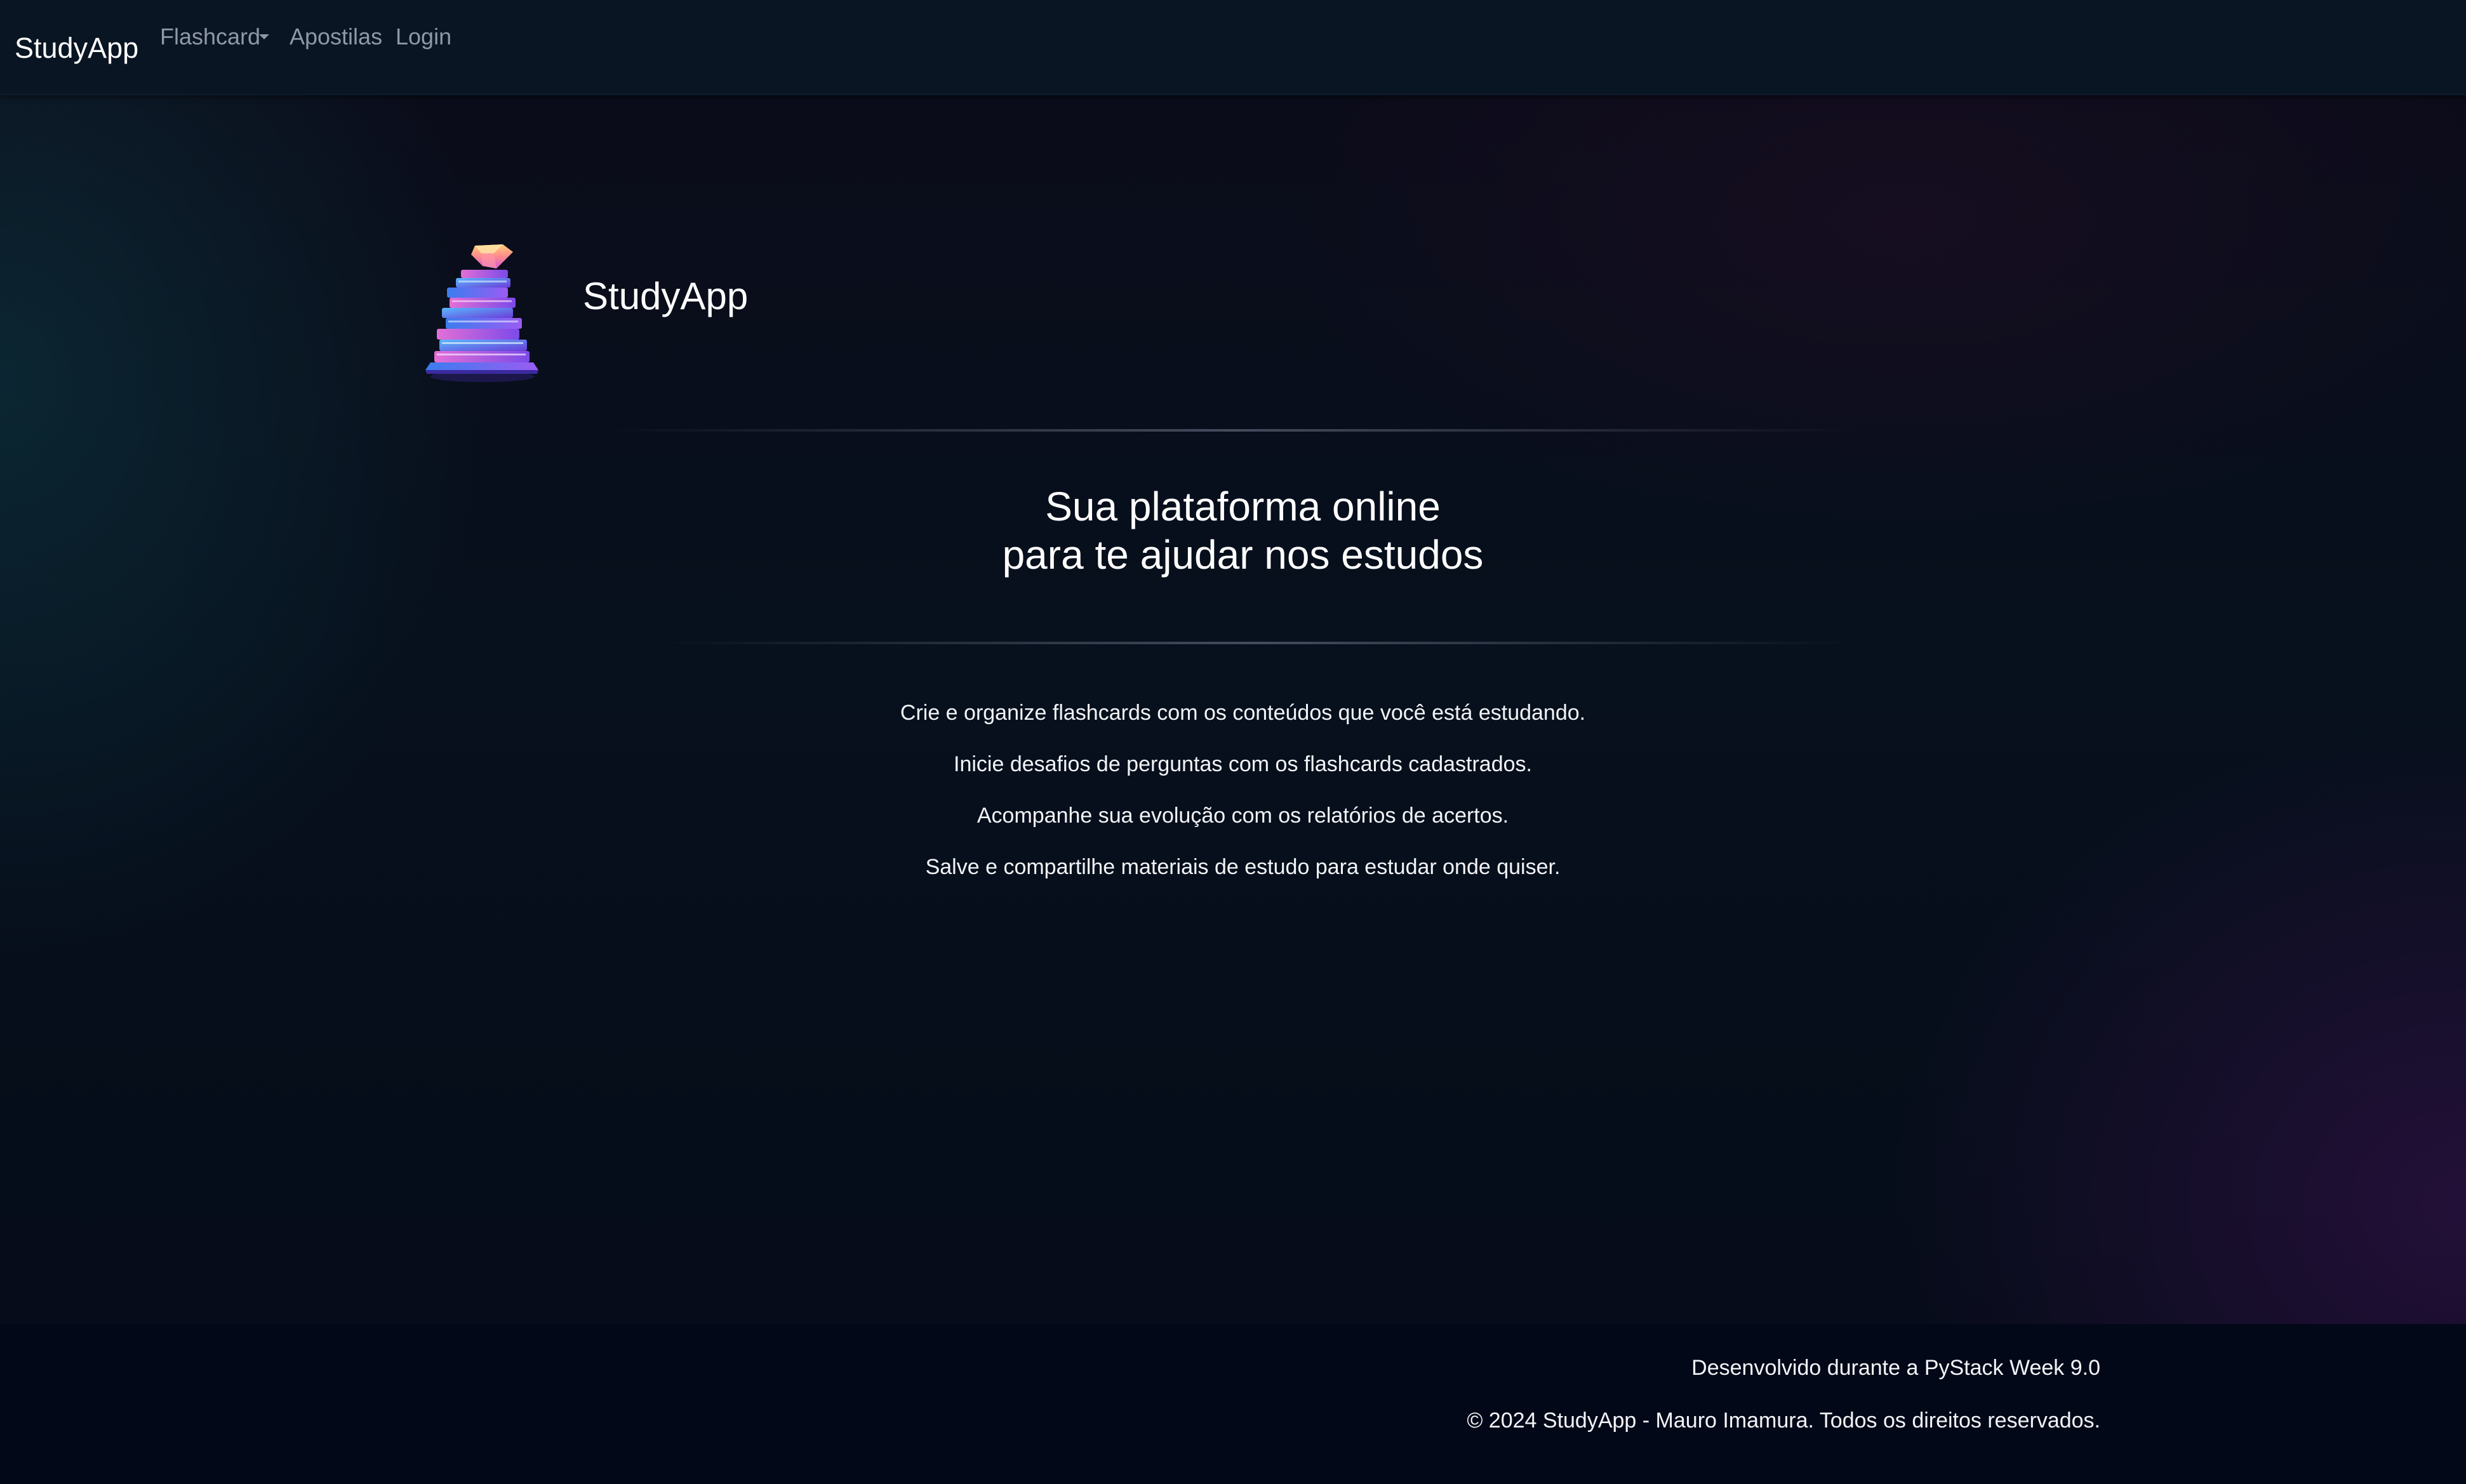  What do you see at coordinates (1243, 555) in the screenshot?
I see `tagline-line-2: para te ajudar nos estudos` at bounding box center [1243, 555].